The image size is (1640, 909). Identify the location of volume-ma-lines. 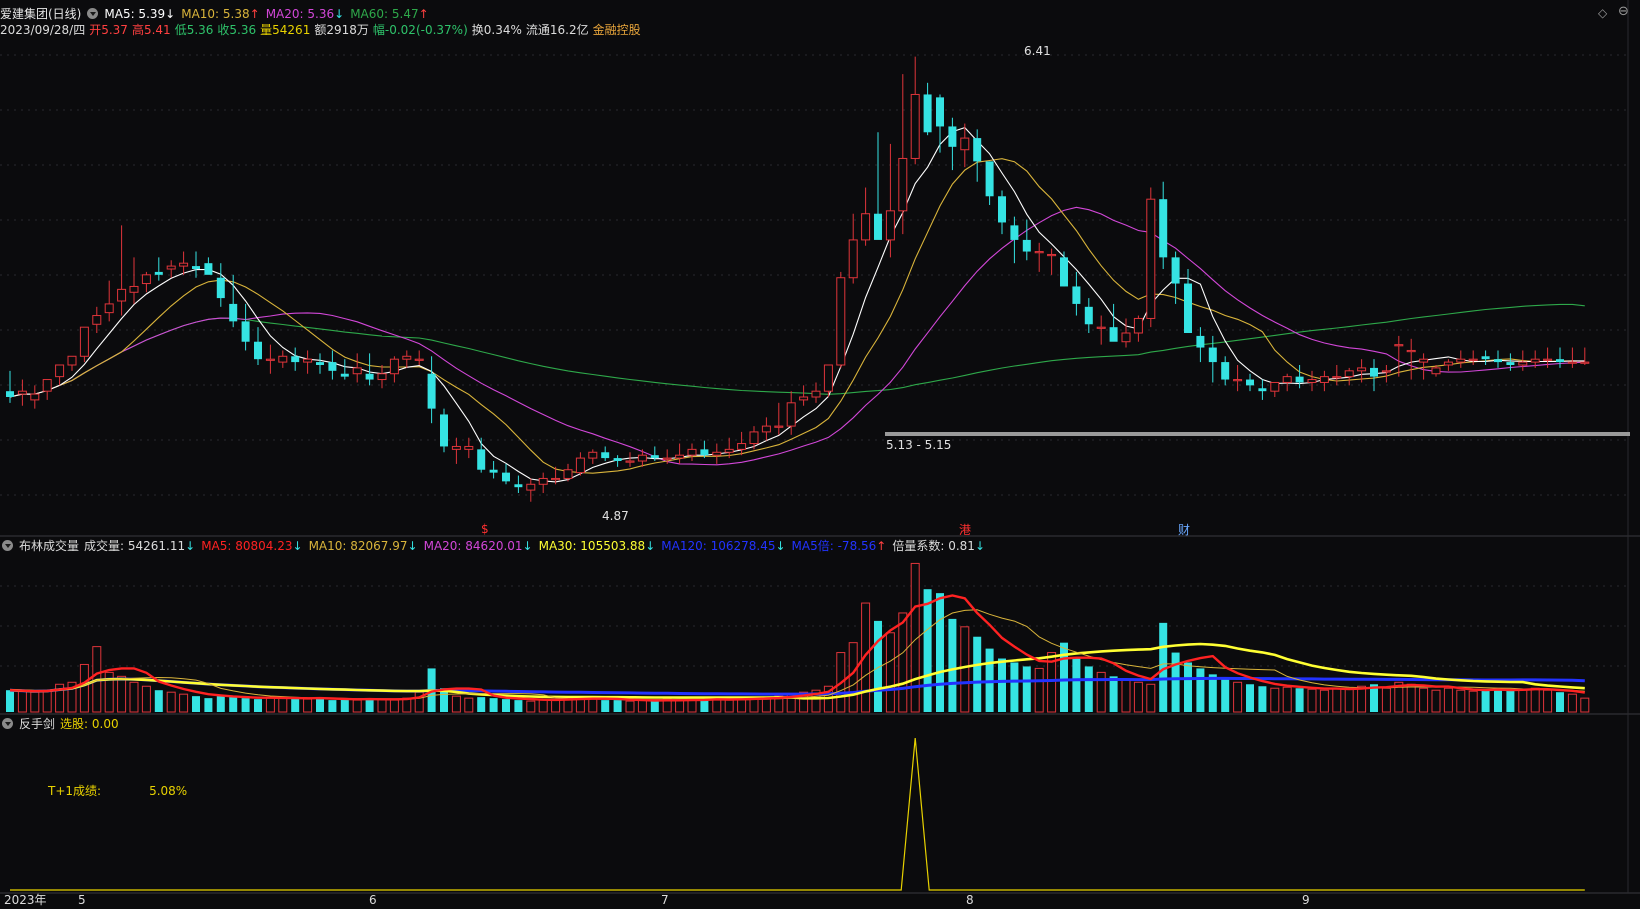
(797, 648).